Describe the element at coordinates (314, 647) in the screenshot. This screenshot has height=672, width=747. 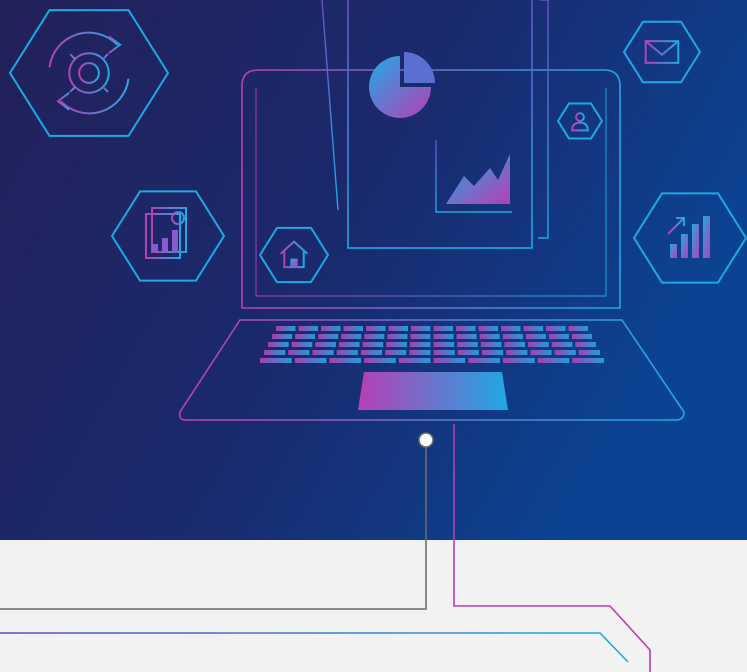
I see `connector-blue` at that location.